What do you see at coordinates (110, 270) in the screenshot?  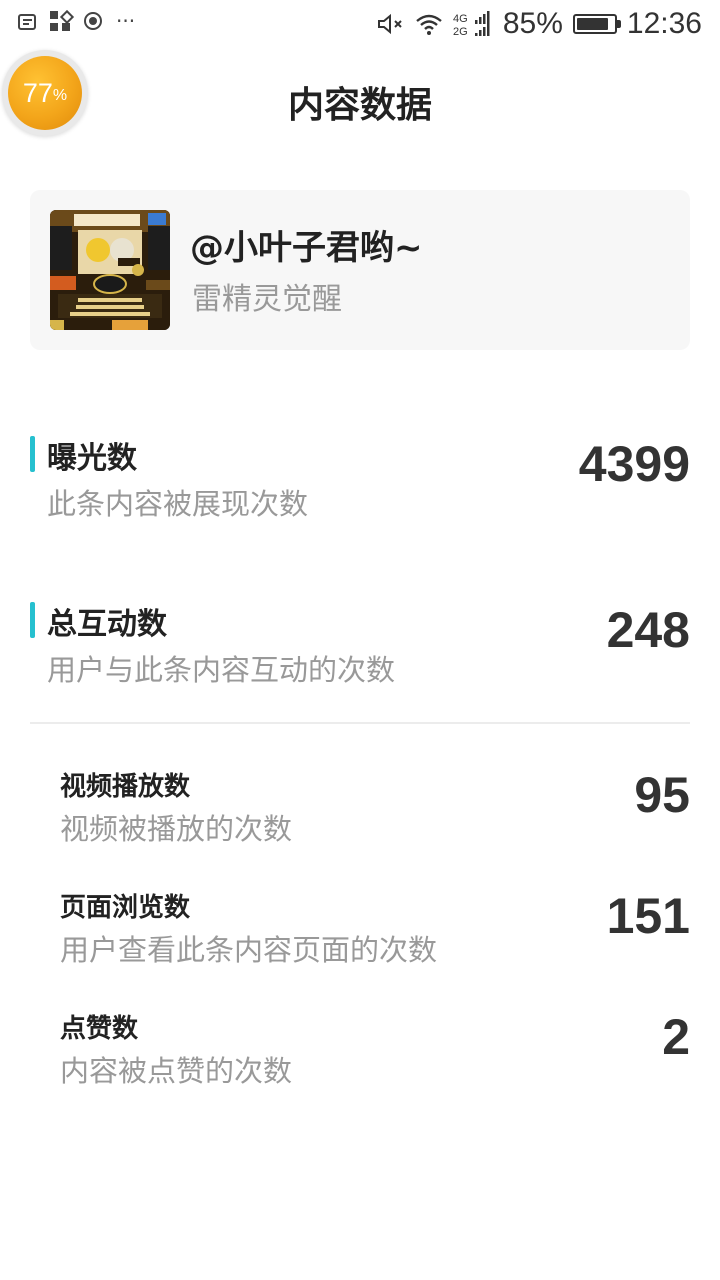 I see `game-screenshot-thumbnail` at bounding box center [110, 270].